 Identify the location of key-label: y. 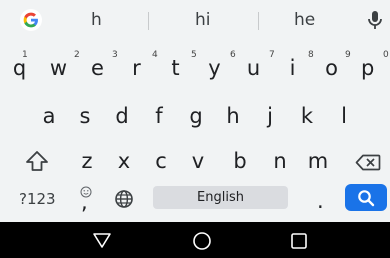
(214, 68).